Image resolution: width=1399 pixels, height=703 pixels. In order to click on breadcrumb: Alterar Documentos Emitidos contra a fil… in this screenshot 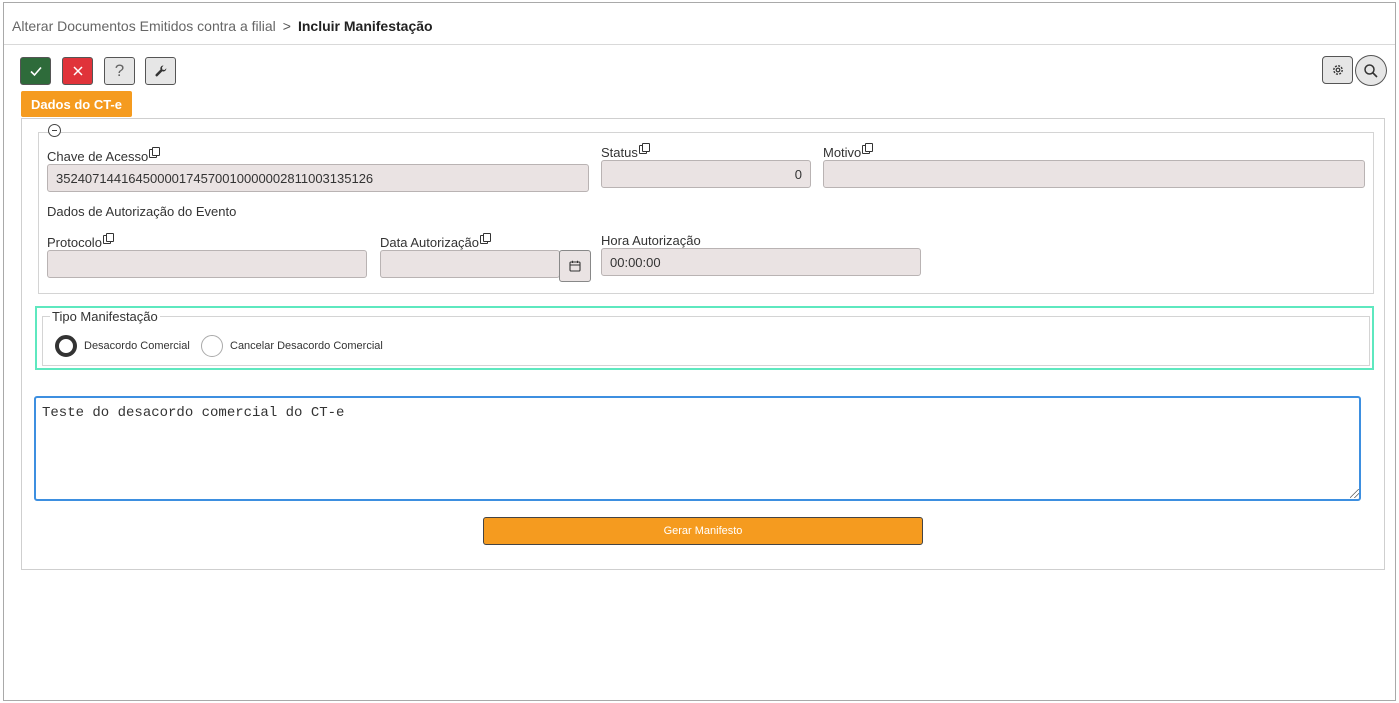, I will do `click(222, 26)`.